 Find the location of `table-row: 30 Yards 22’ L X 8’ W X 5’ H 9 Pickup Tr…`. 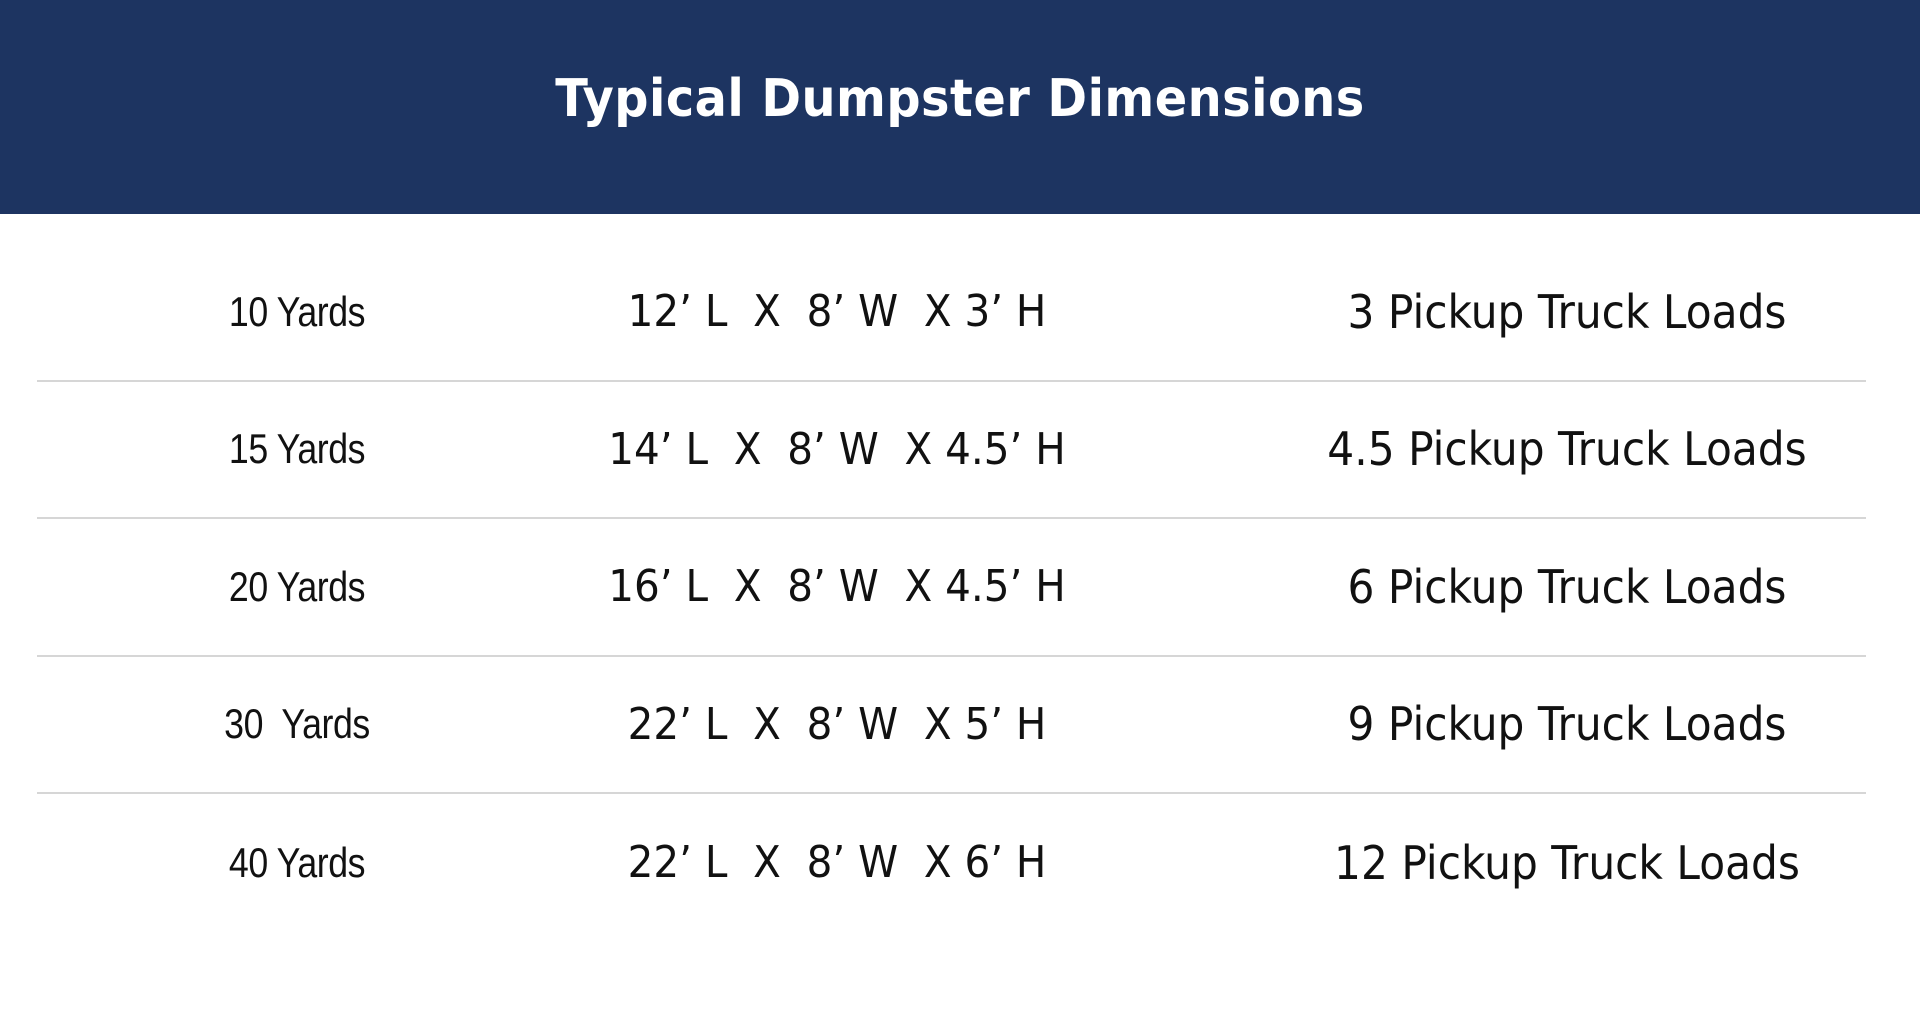

table-row: 30 Yards 22’ L X 8’ W X 5’ H 9 Pickup Tr… is located at coordinates (951, 725).